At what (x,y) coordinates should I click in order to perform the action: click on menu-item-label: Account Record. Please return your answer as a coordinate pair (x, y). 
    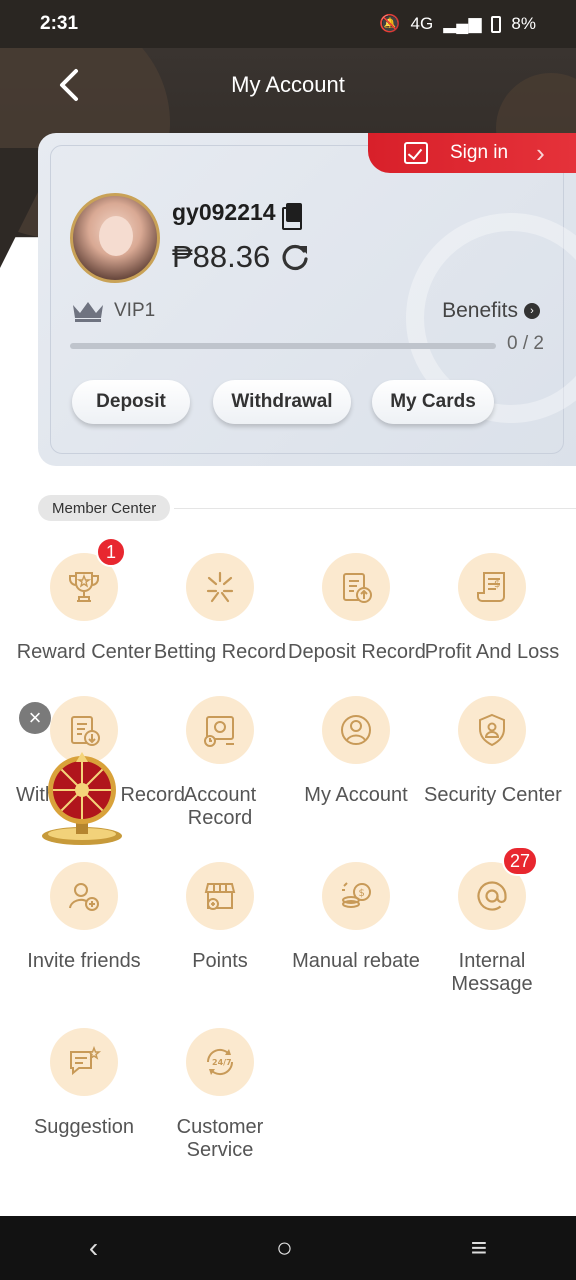
    Looking at the image, I should click on (220, 806).